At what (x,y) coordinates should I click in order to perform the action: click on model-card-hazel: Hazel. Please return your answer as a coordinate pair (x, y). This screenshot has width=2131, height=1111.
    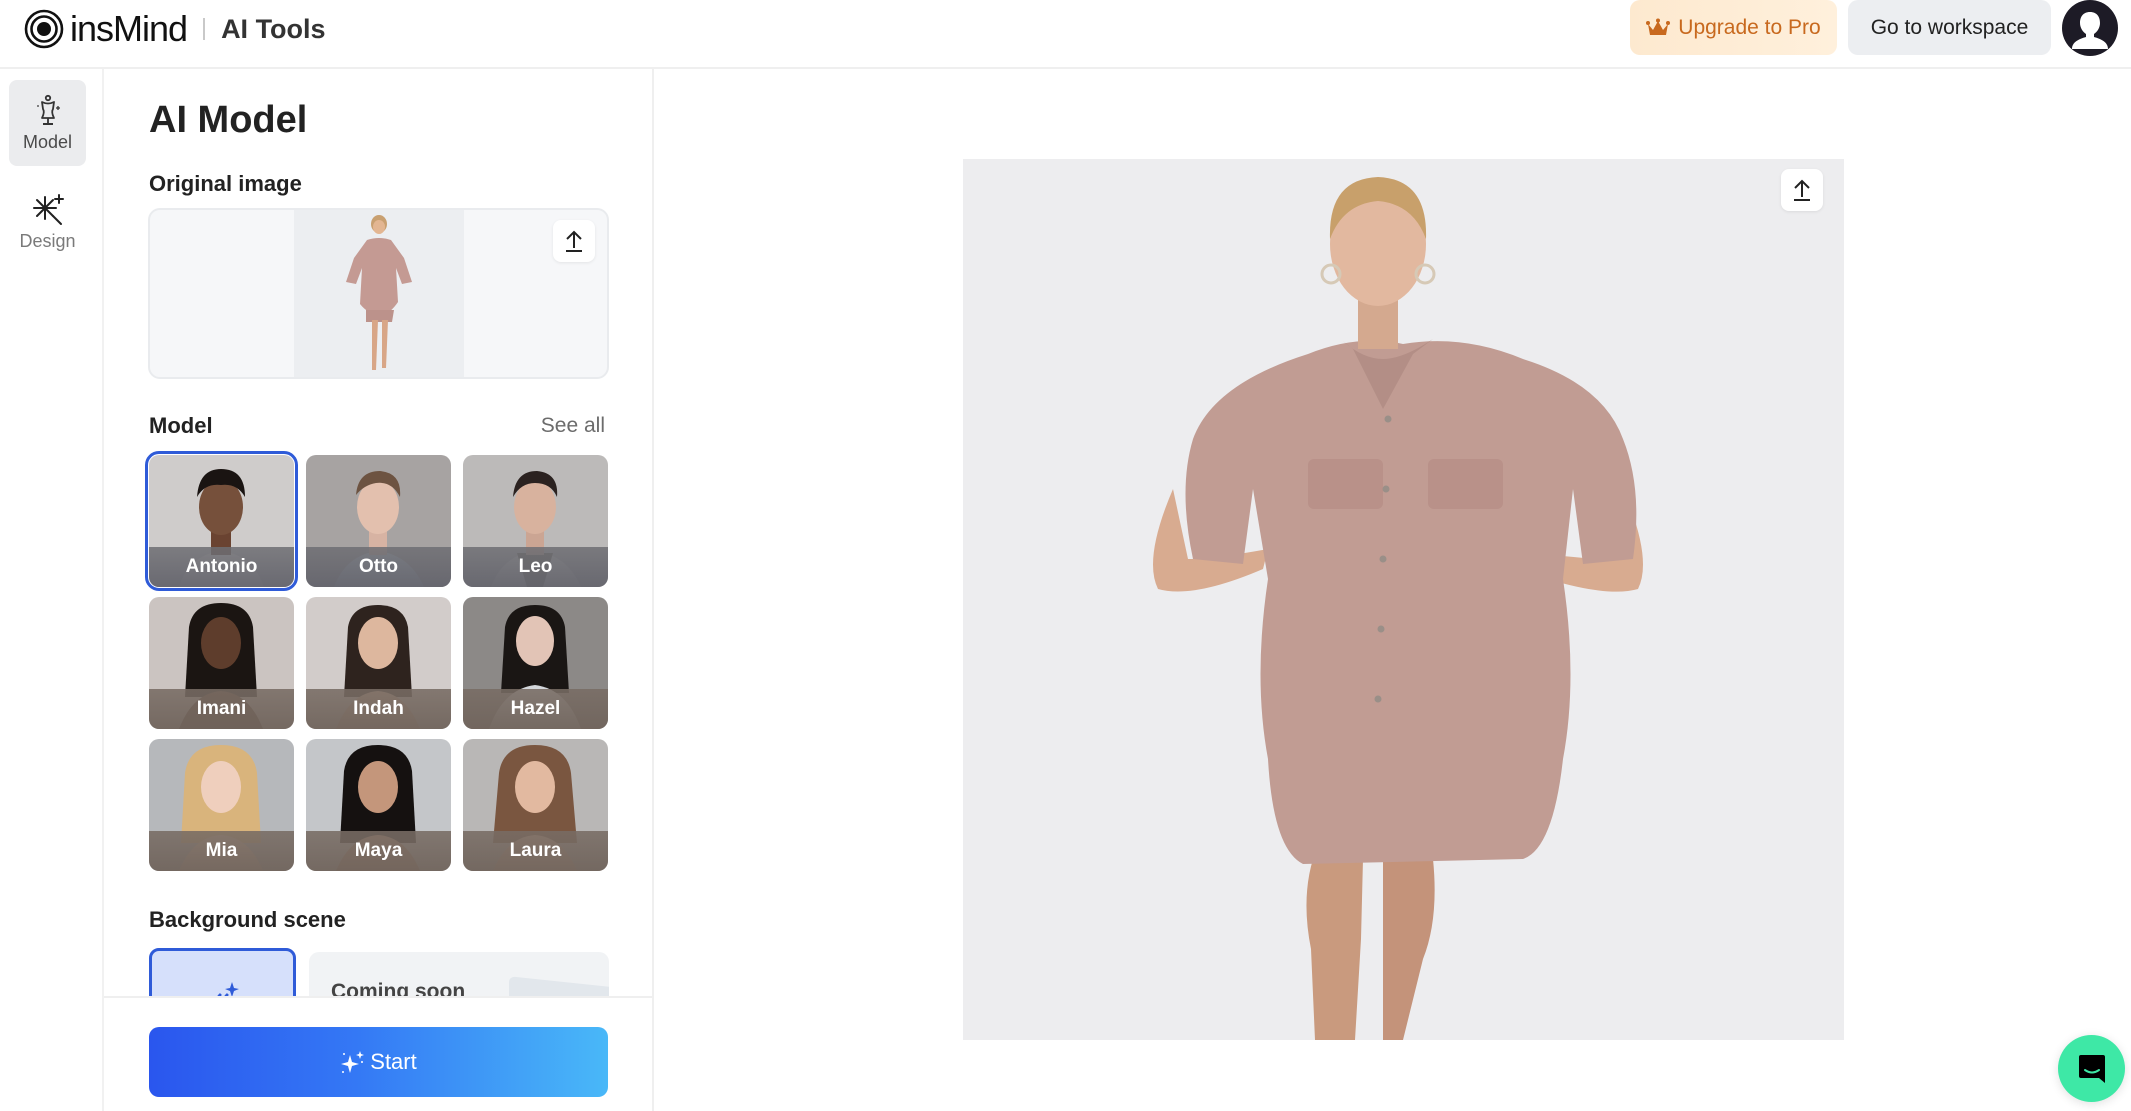
    Looking at the image, I should click on (535, 663).